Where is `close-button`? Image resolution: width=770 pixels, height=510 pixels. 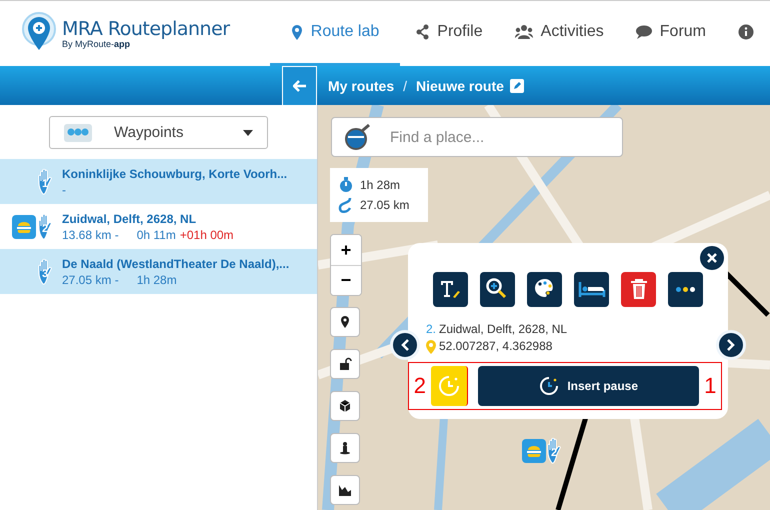
close-button is located at coordinates (712, 258).